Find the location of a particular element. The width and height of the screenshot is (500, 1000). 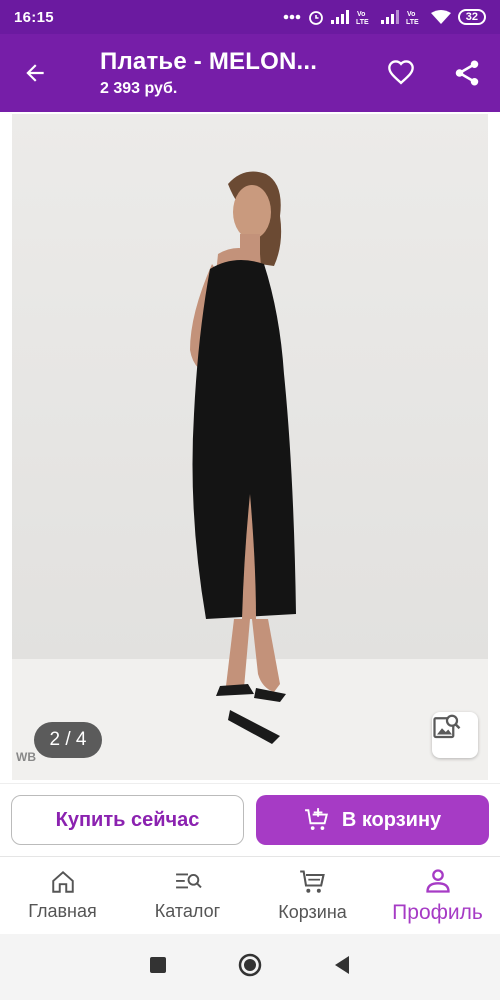

cart-icon is located at coordinates (312, 881).